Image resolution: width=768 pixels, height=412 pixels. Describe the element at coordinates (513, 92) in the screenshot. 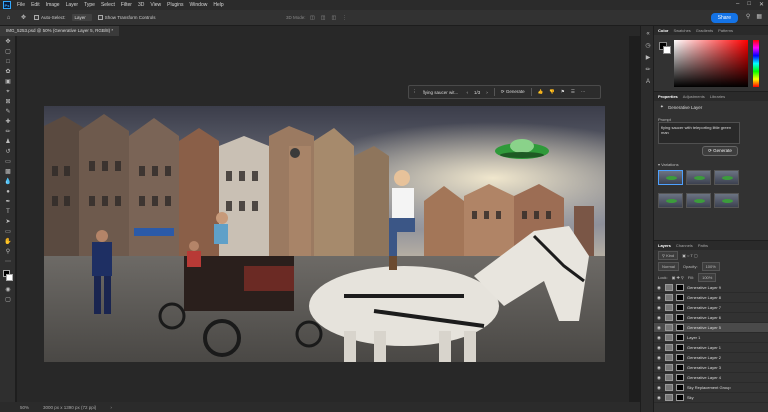

I see `generate-button: ⟳ Generate` at that location.